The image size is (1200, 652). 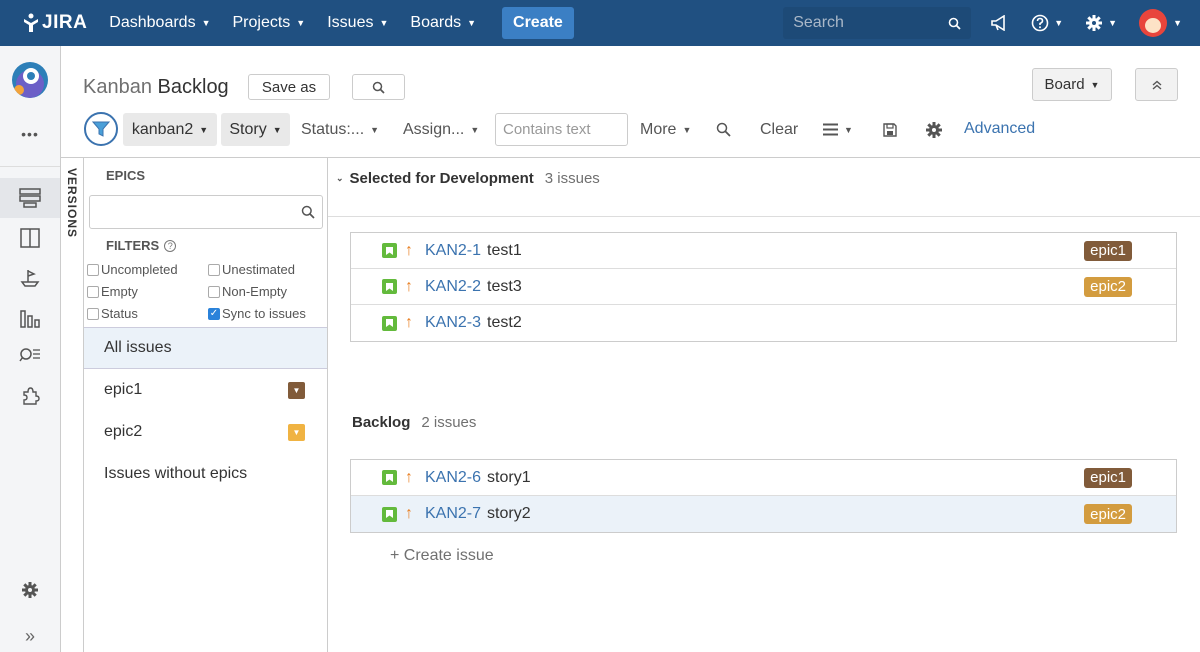 What do you see at coordinates (561, 129) in the screenshot?
I see `contains-text-input: Contains text` at bounding box center [561, 129].